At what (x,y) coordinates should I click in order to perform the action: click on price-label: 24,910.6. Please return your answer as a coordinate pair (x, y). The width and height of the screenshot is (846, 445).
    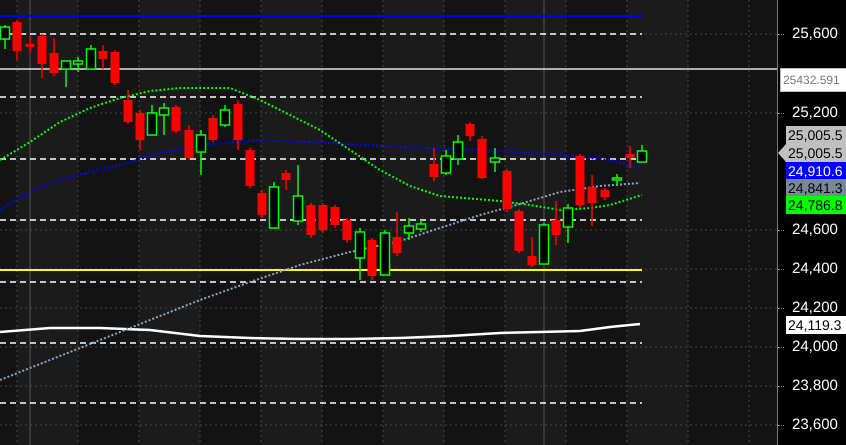
    Looking at the image, I should click on (816, 171).